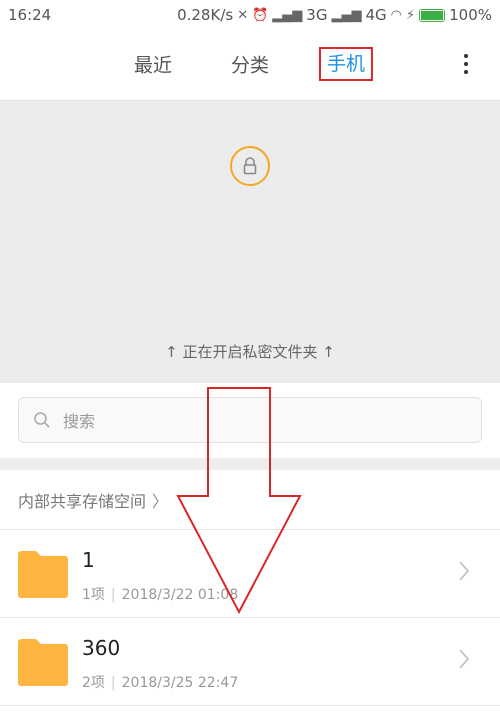 Image resolution: width=500 pixels, height=711 pixels. I want to click on tab-phone: 手机, so click(346, 64).